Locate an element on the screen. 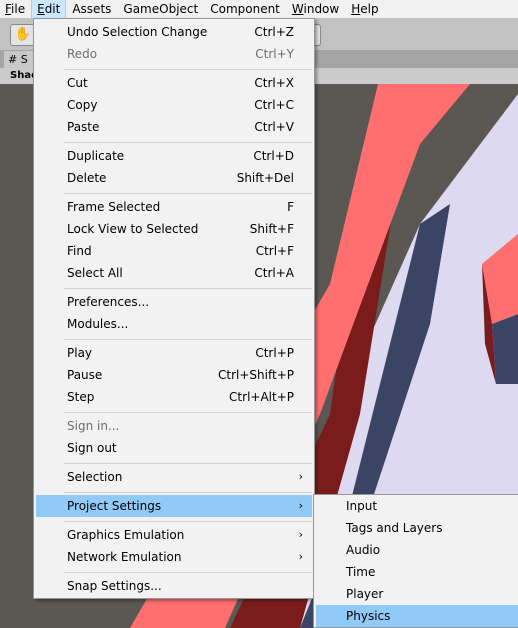 This screenshot has height=628, width=518. shortcut-step: Ctrl+Alt+P is located at coordinates (261, 397).